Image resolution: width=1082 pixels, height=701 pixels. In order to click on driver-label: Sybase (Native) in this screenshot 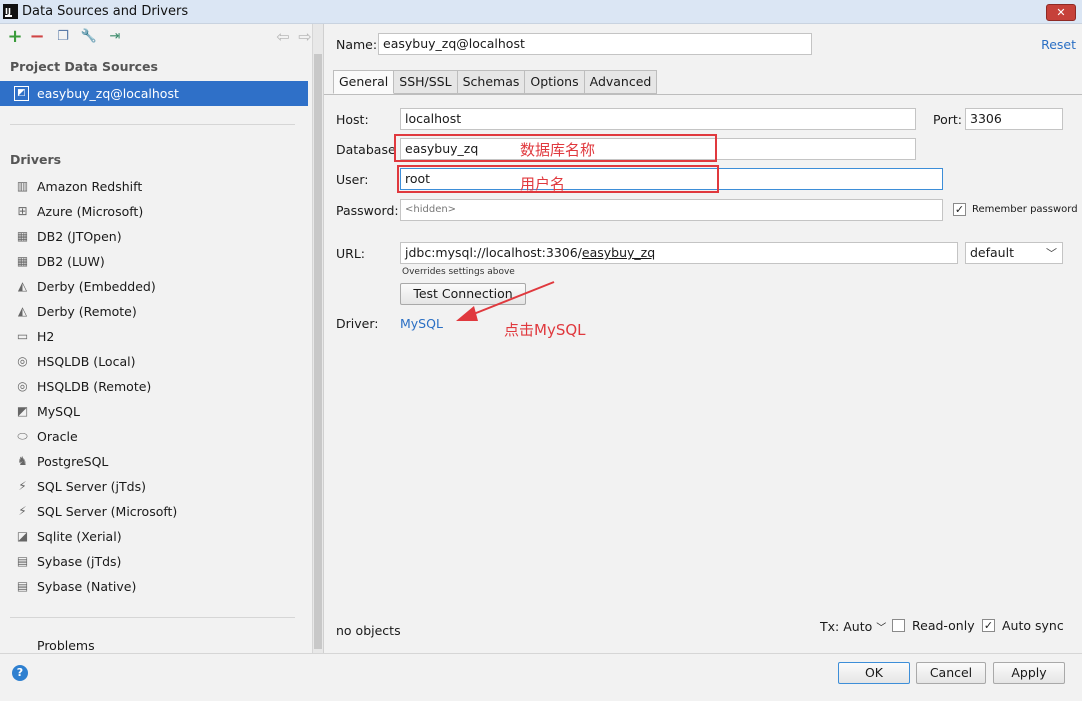, I will do `click(87, 586)`.